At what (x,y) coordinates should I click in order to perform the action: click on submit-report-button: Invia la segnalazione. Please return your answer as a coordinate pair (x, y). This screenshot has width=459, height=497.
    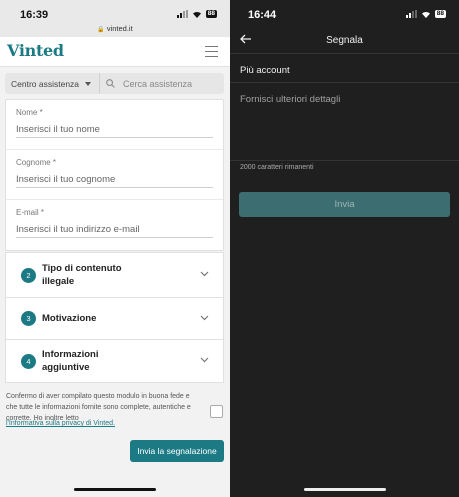
    Looking at the image, I should click on (177, 451).